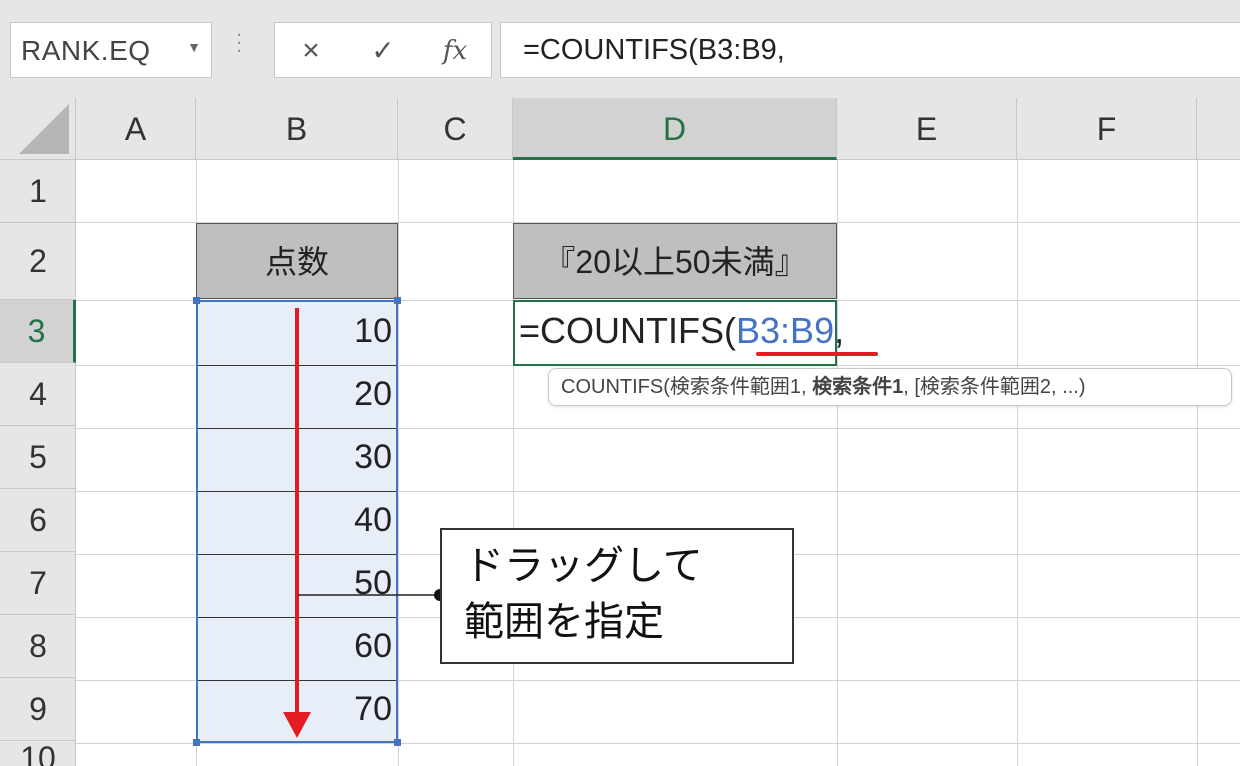 The height and width of the screenshot is (766, 1240). I want to click on drag-arrow-head, so click(297, 725).